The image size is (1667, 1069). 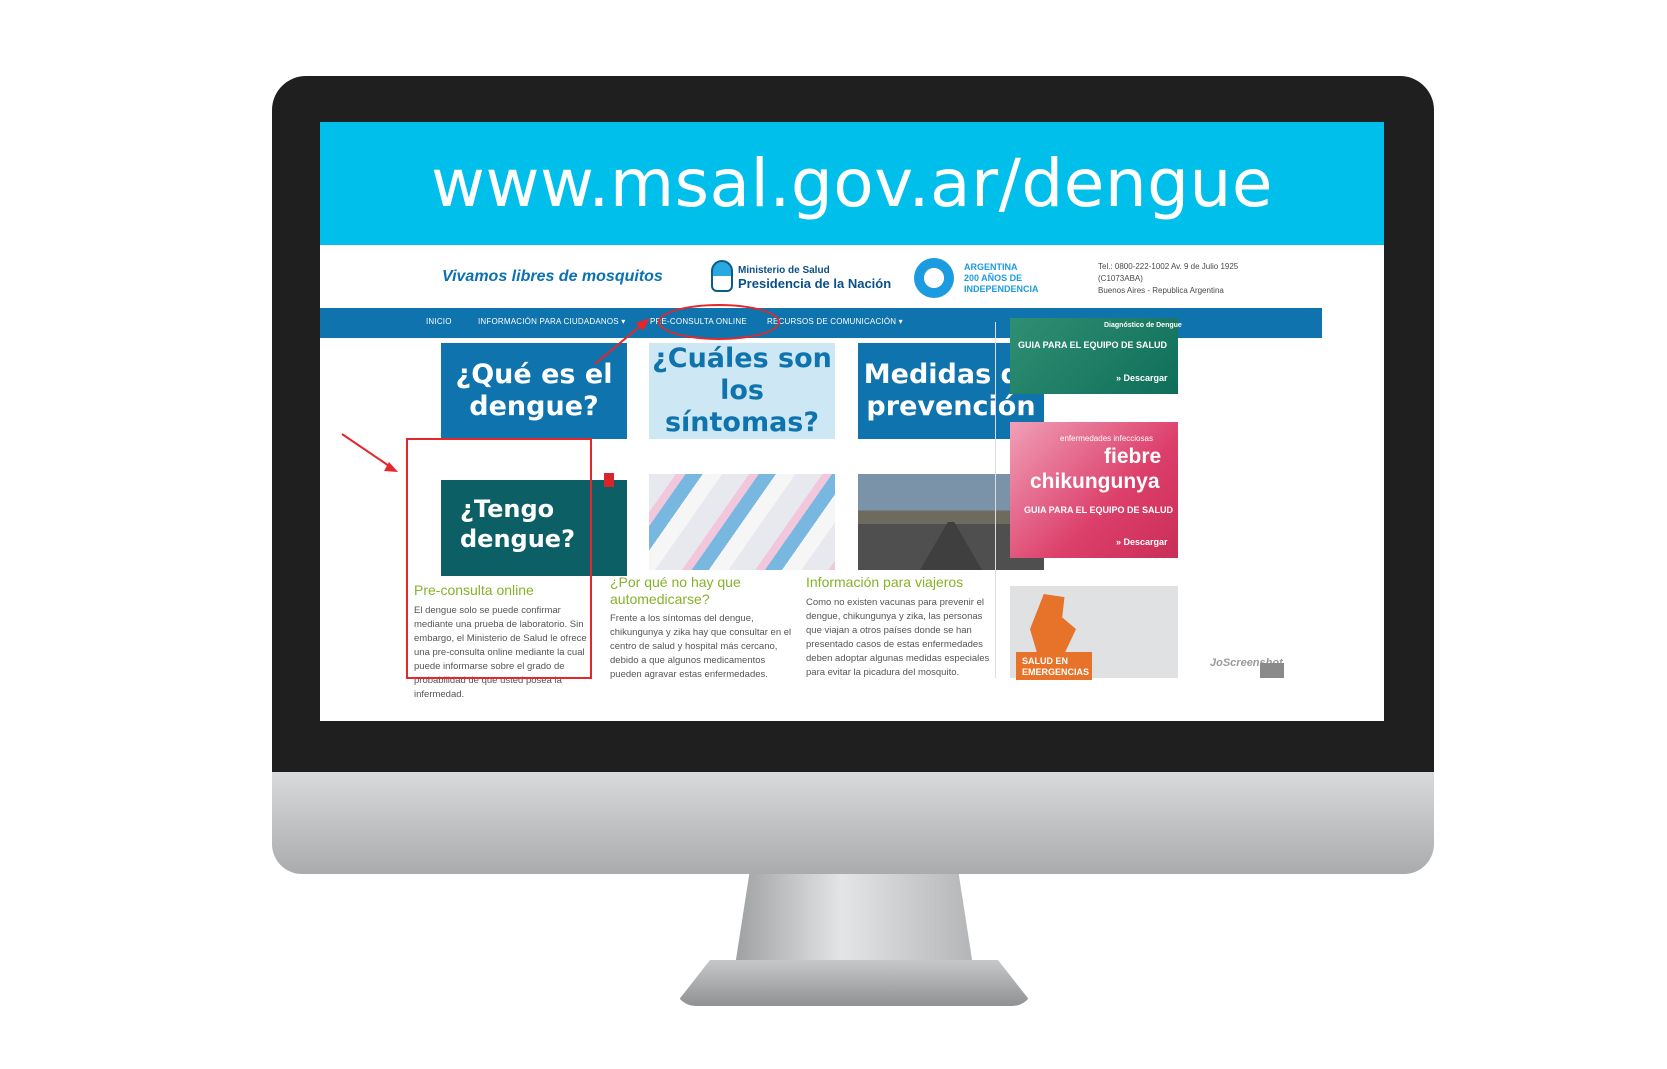 What do you see at coordinates (742, 406) in the screenshot?
I see `tile-line: los síntomas?` at bounding box center [742, 406].